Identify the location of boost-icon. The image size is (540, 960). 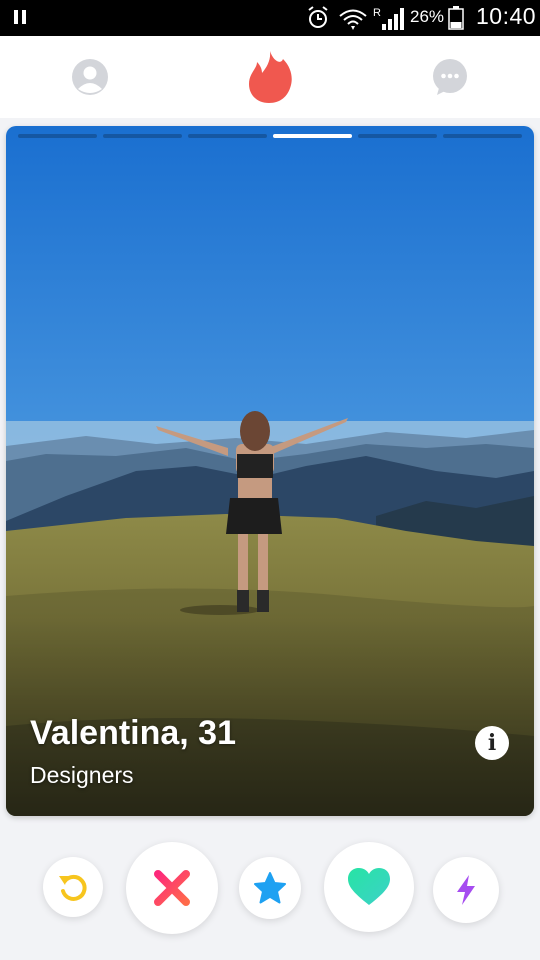
(466, 890).